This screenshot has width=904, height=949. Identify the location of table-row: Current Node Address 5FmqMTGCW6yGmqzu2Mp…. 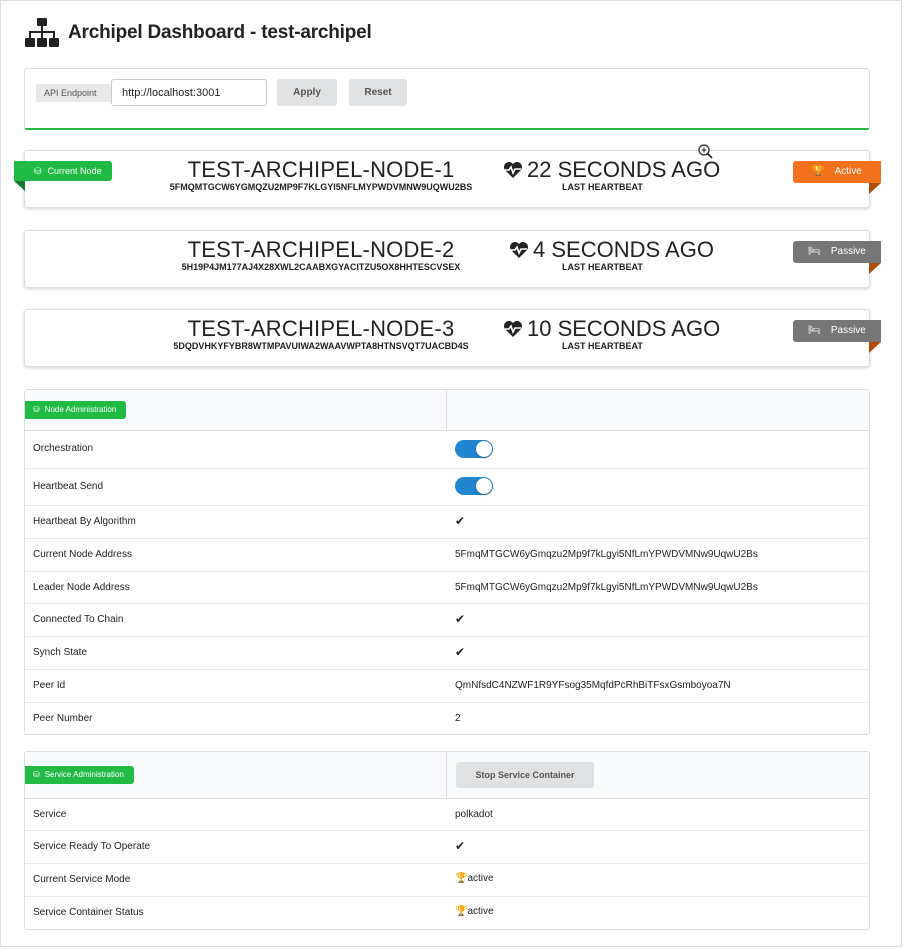
(447, 555).